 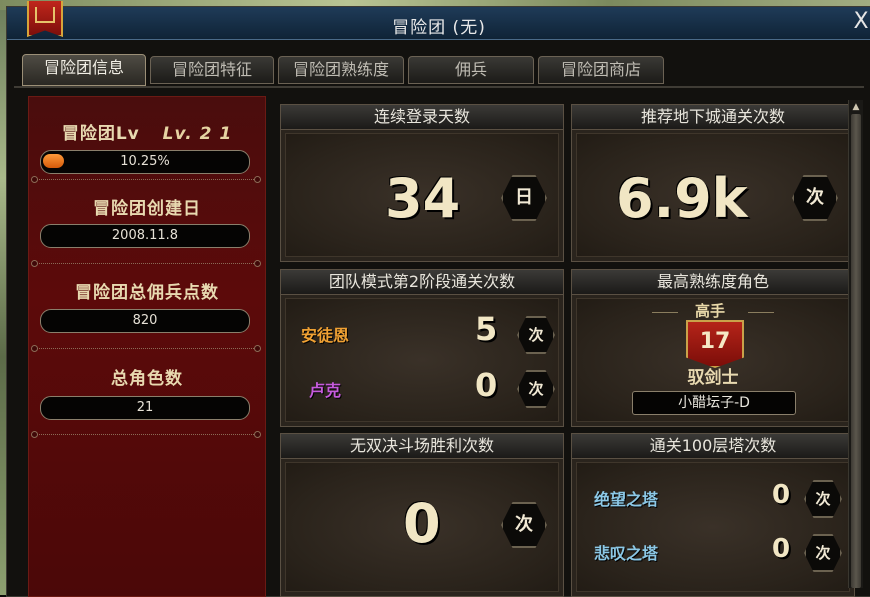 I want to click on arena-wins-panel: 无双决斗场胜利次数 0 次, so click(x=422, y=515).